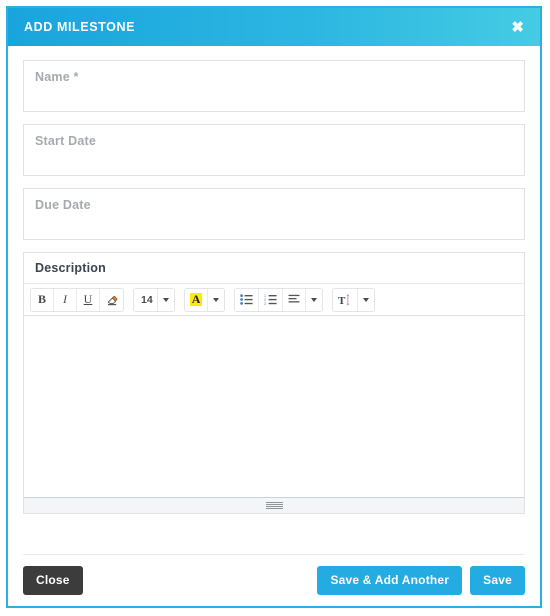  I want to click on editor-toolbar: B I U 14 A 1 2 3 T, so click(274, 300).